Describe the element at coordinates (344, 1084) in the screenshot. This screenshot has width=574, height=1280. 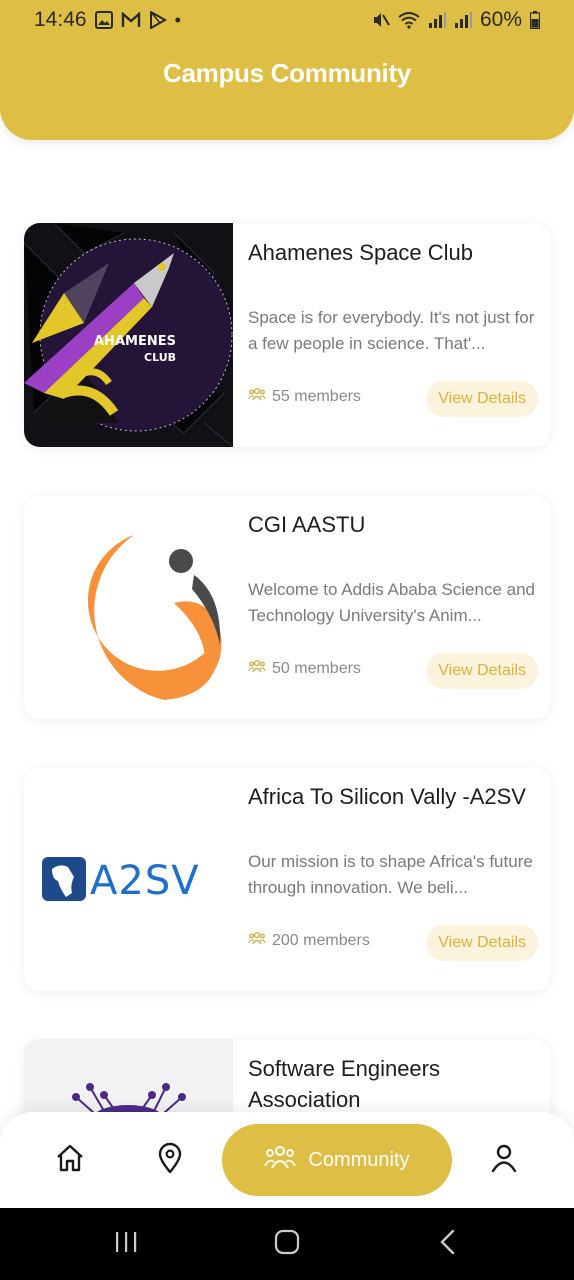
I see `club-name: Software Engineers Association` at that location.